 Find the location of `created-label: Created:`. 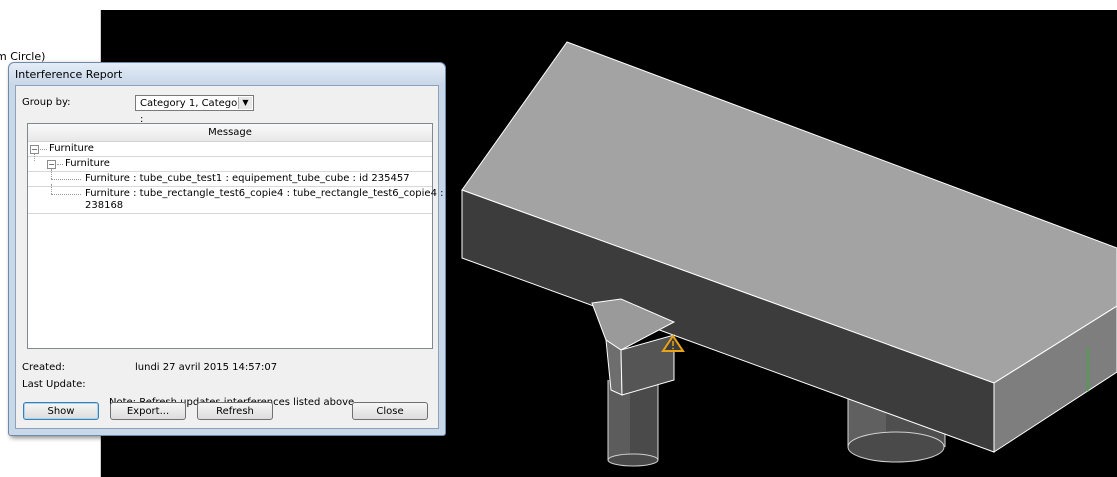

created-label: Created: is located at coordinates (43, 367).